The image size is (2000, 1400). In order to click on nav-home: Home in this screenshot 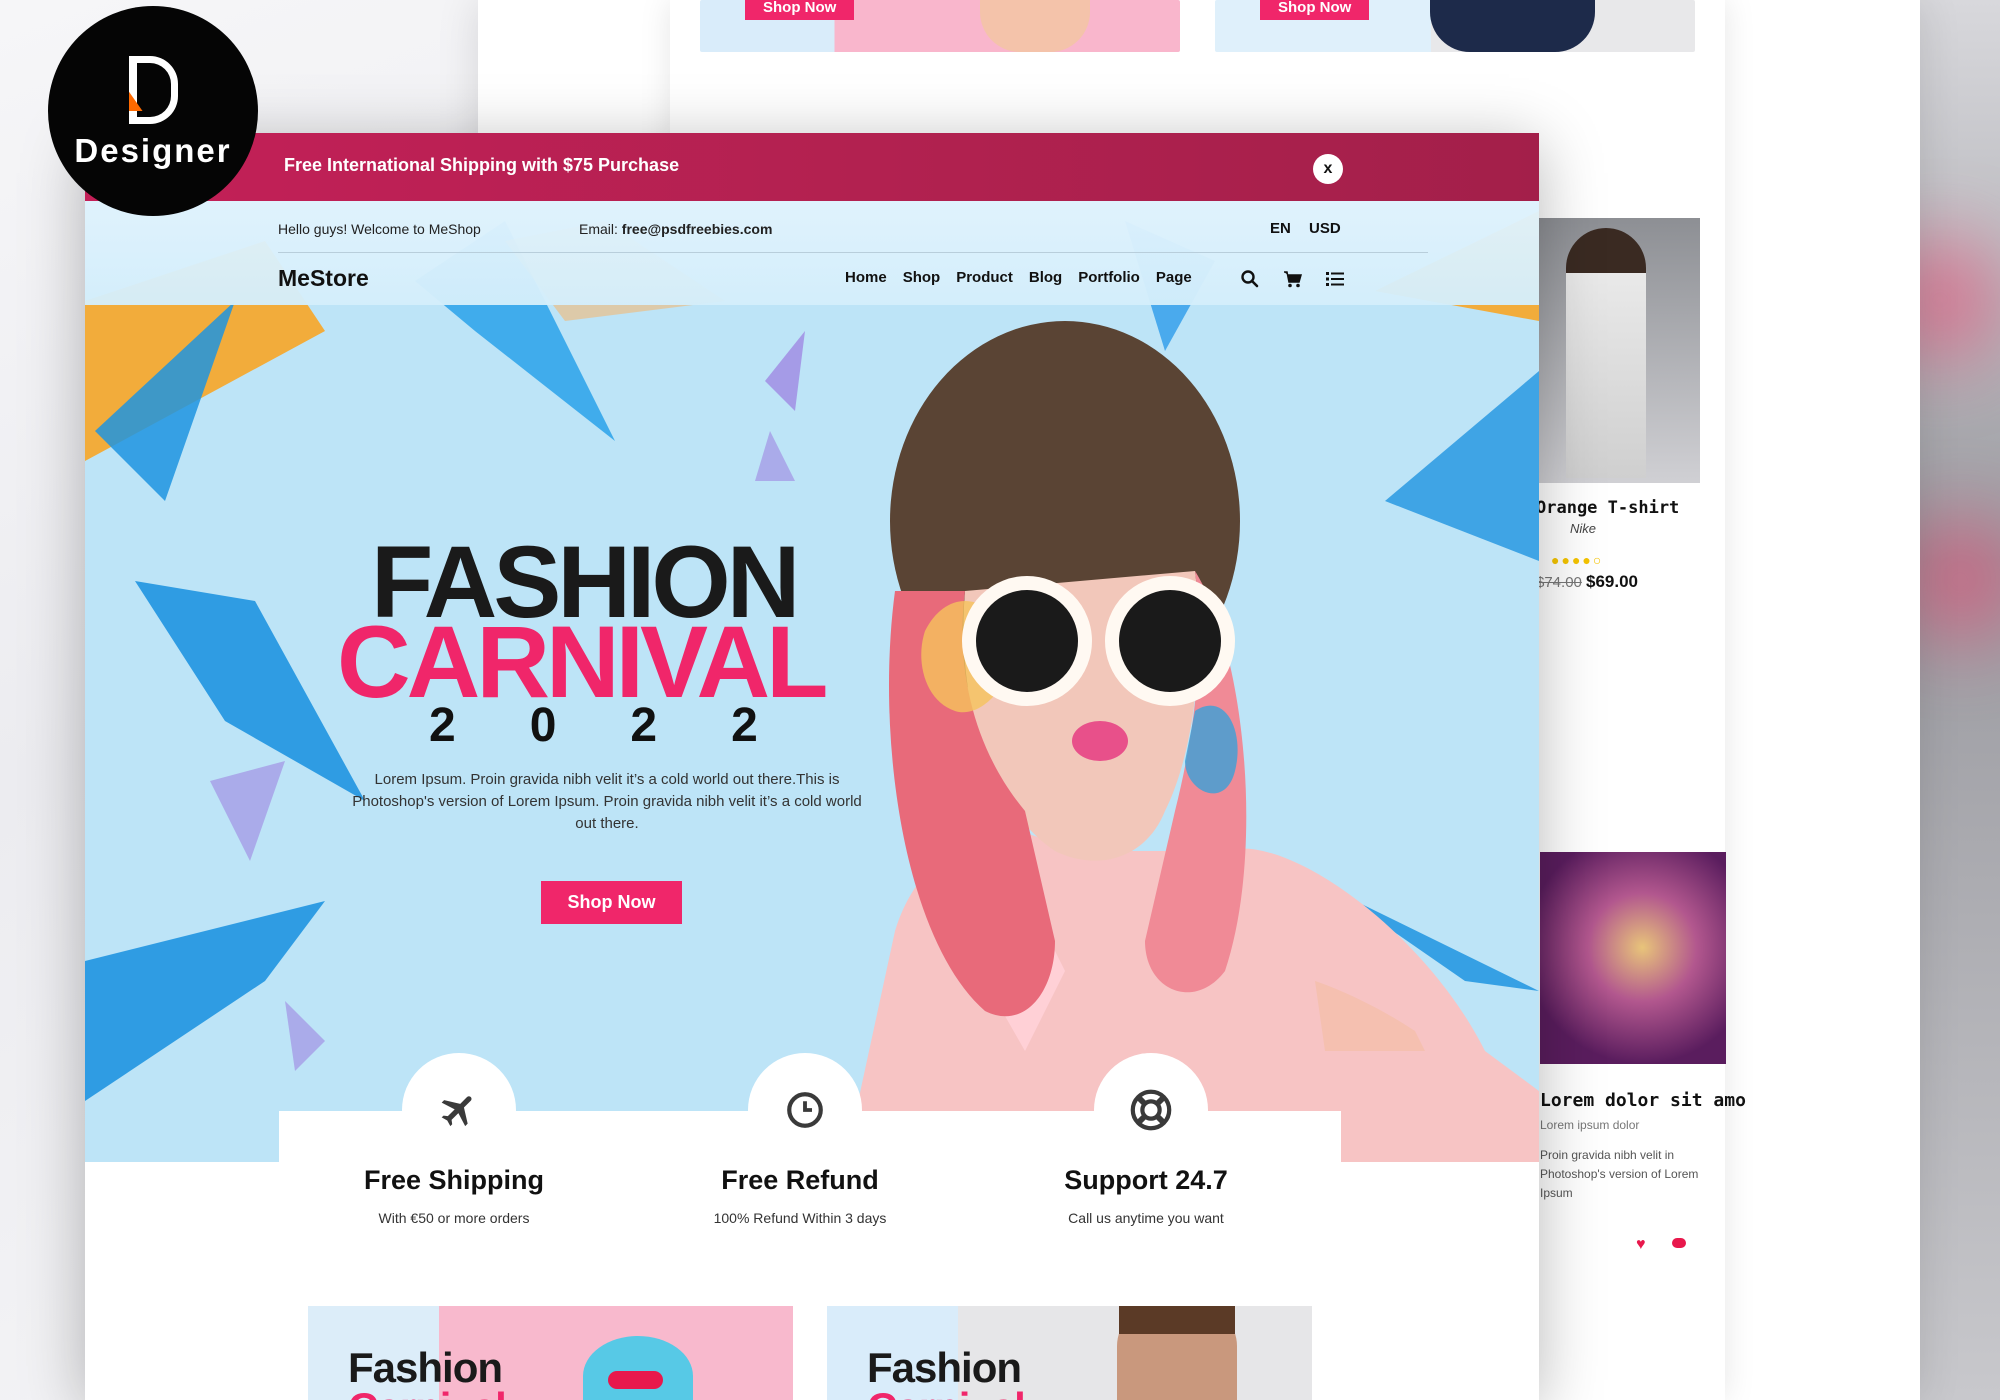, I will do `click(866, 277)`.